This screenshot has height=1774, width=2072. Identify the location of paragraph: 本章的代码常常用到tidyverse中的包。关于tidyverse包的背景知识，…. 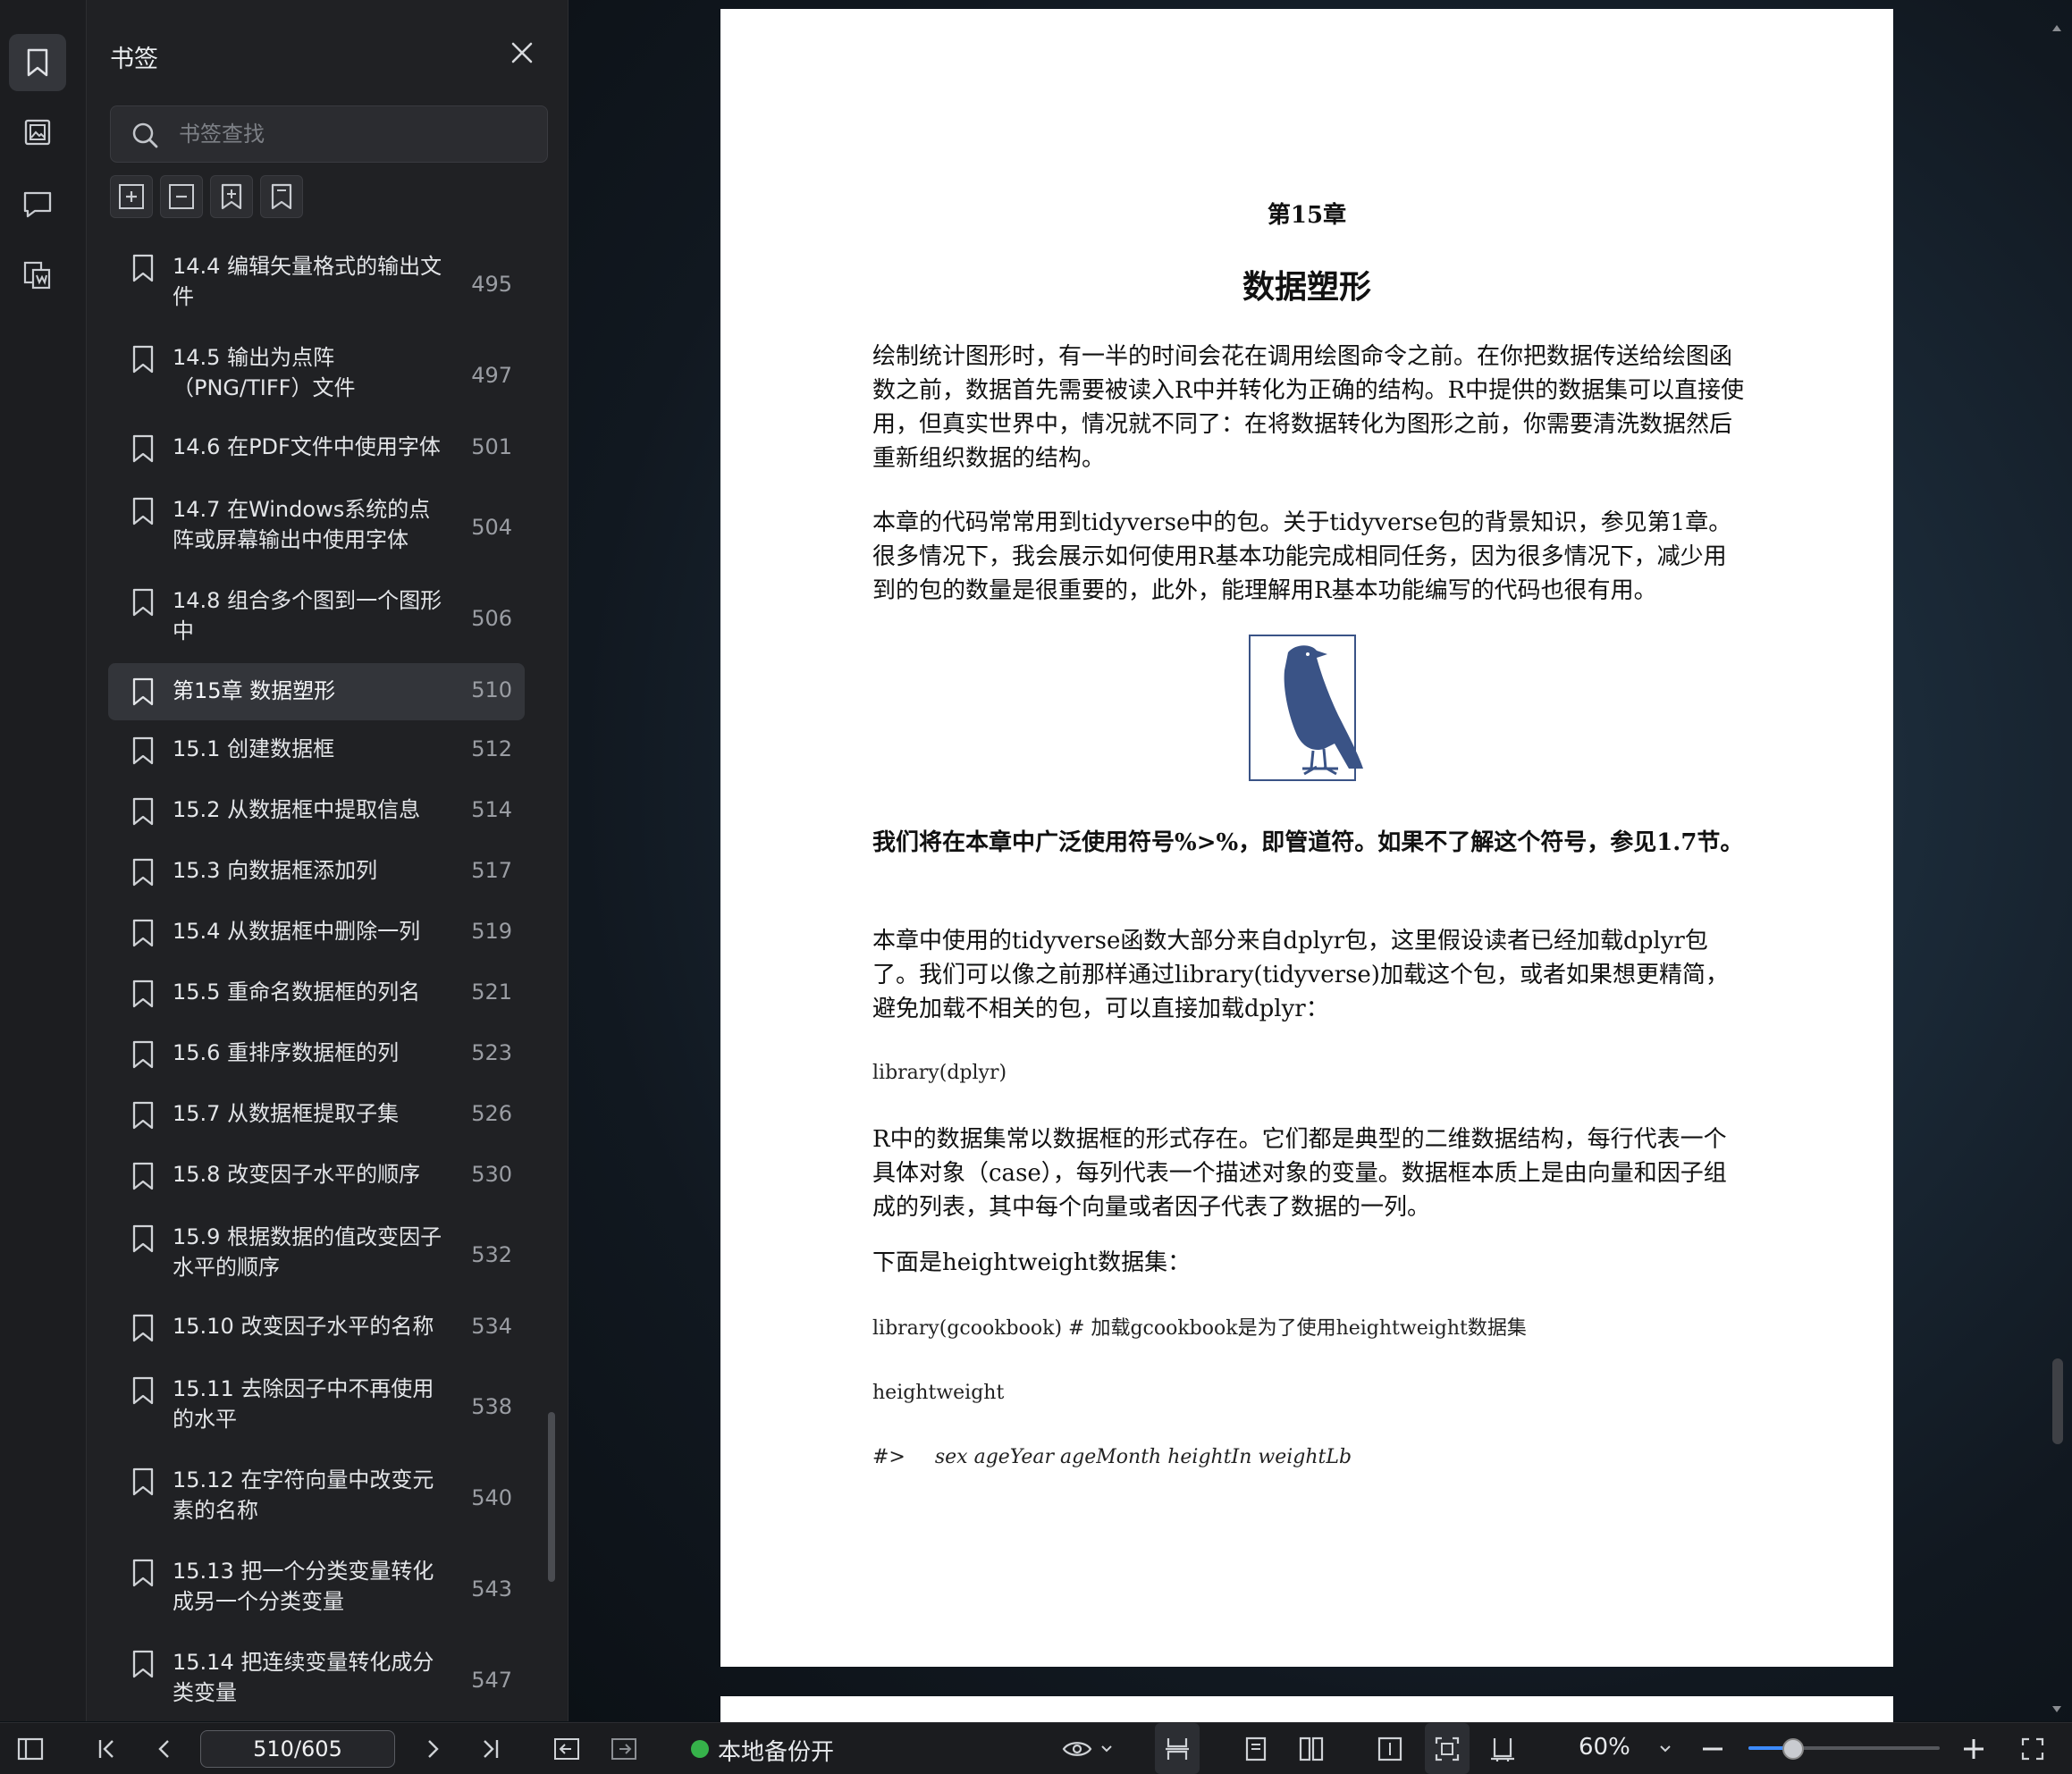
(1302, 557).